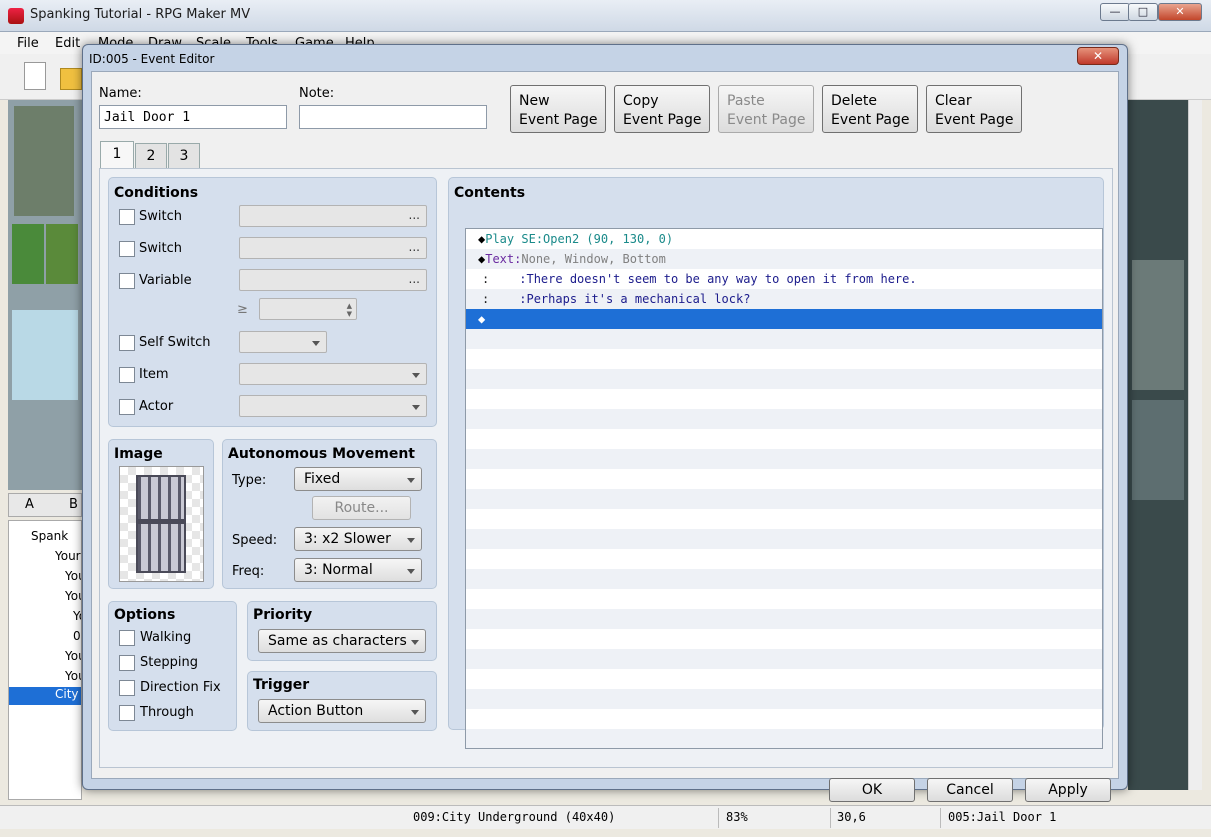 This screenshot has width=1211, height=837. Describe the element at coordinates (77, 616) in the screenshot. I see `tree-item: Yo` at that location.